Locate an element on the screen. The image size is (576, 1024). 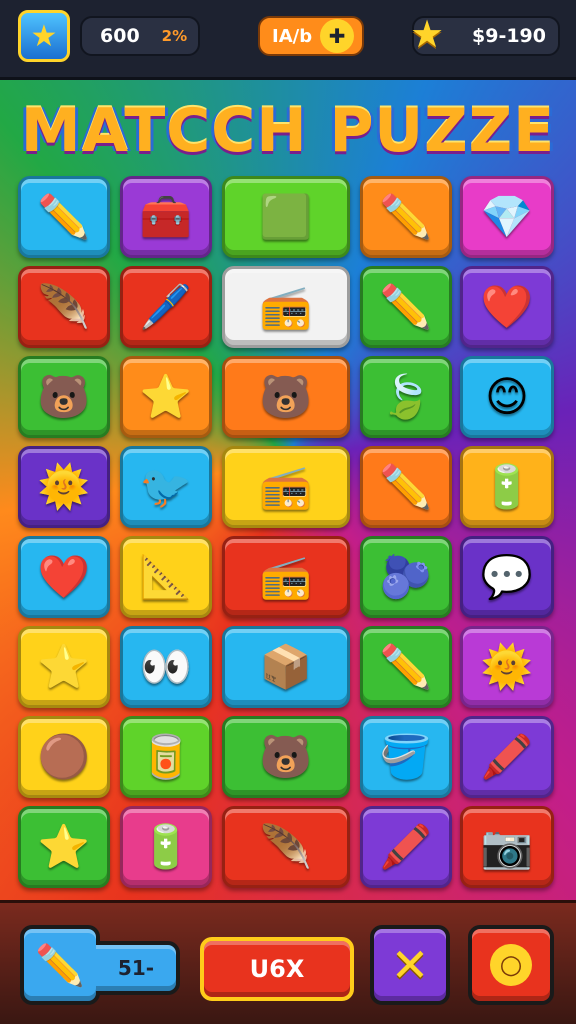
coin-counter: 600 2% is located at coordinates (140, 36).